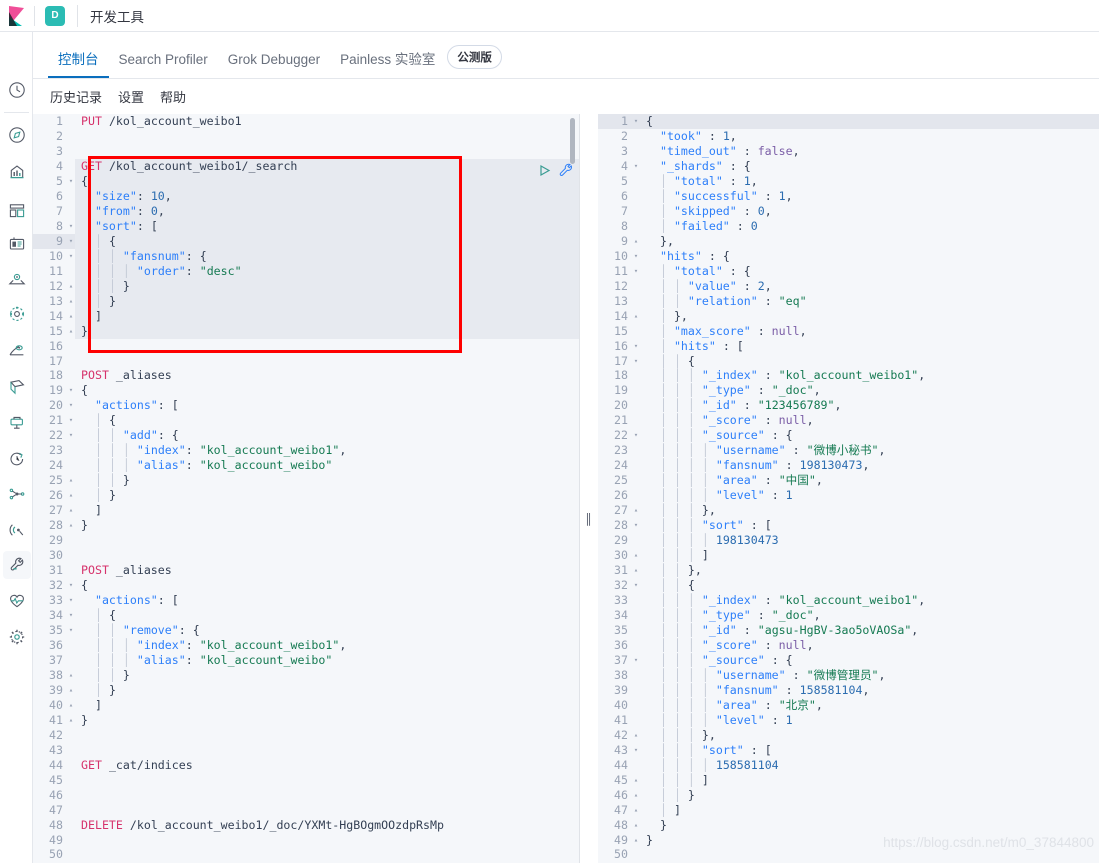 The image size is (1099, 863). Describe the element at coordinates (17, 90) in the screenshot. I see `recently-viewed-icon` at that location.